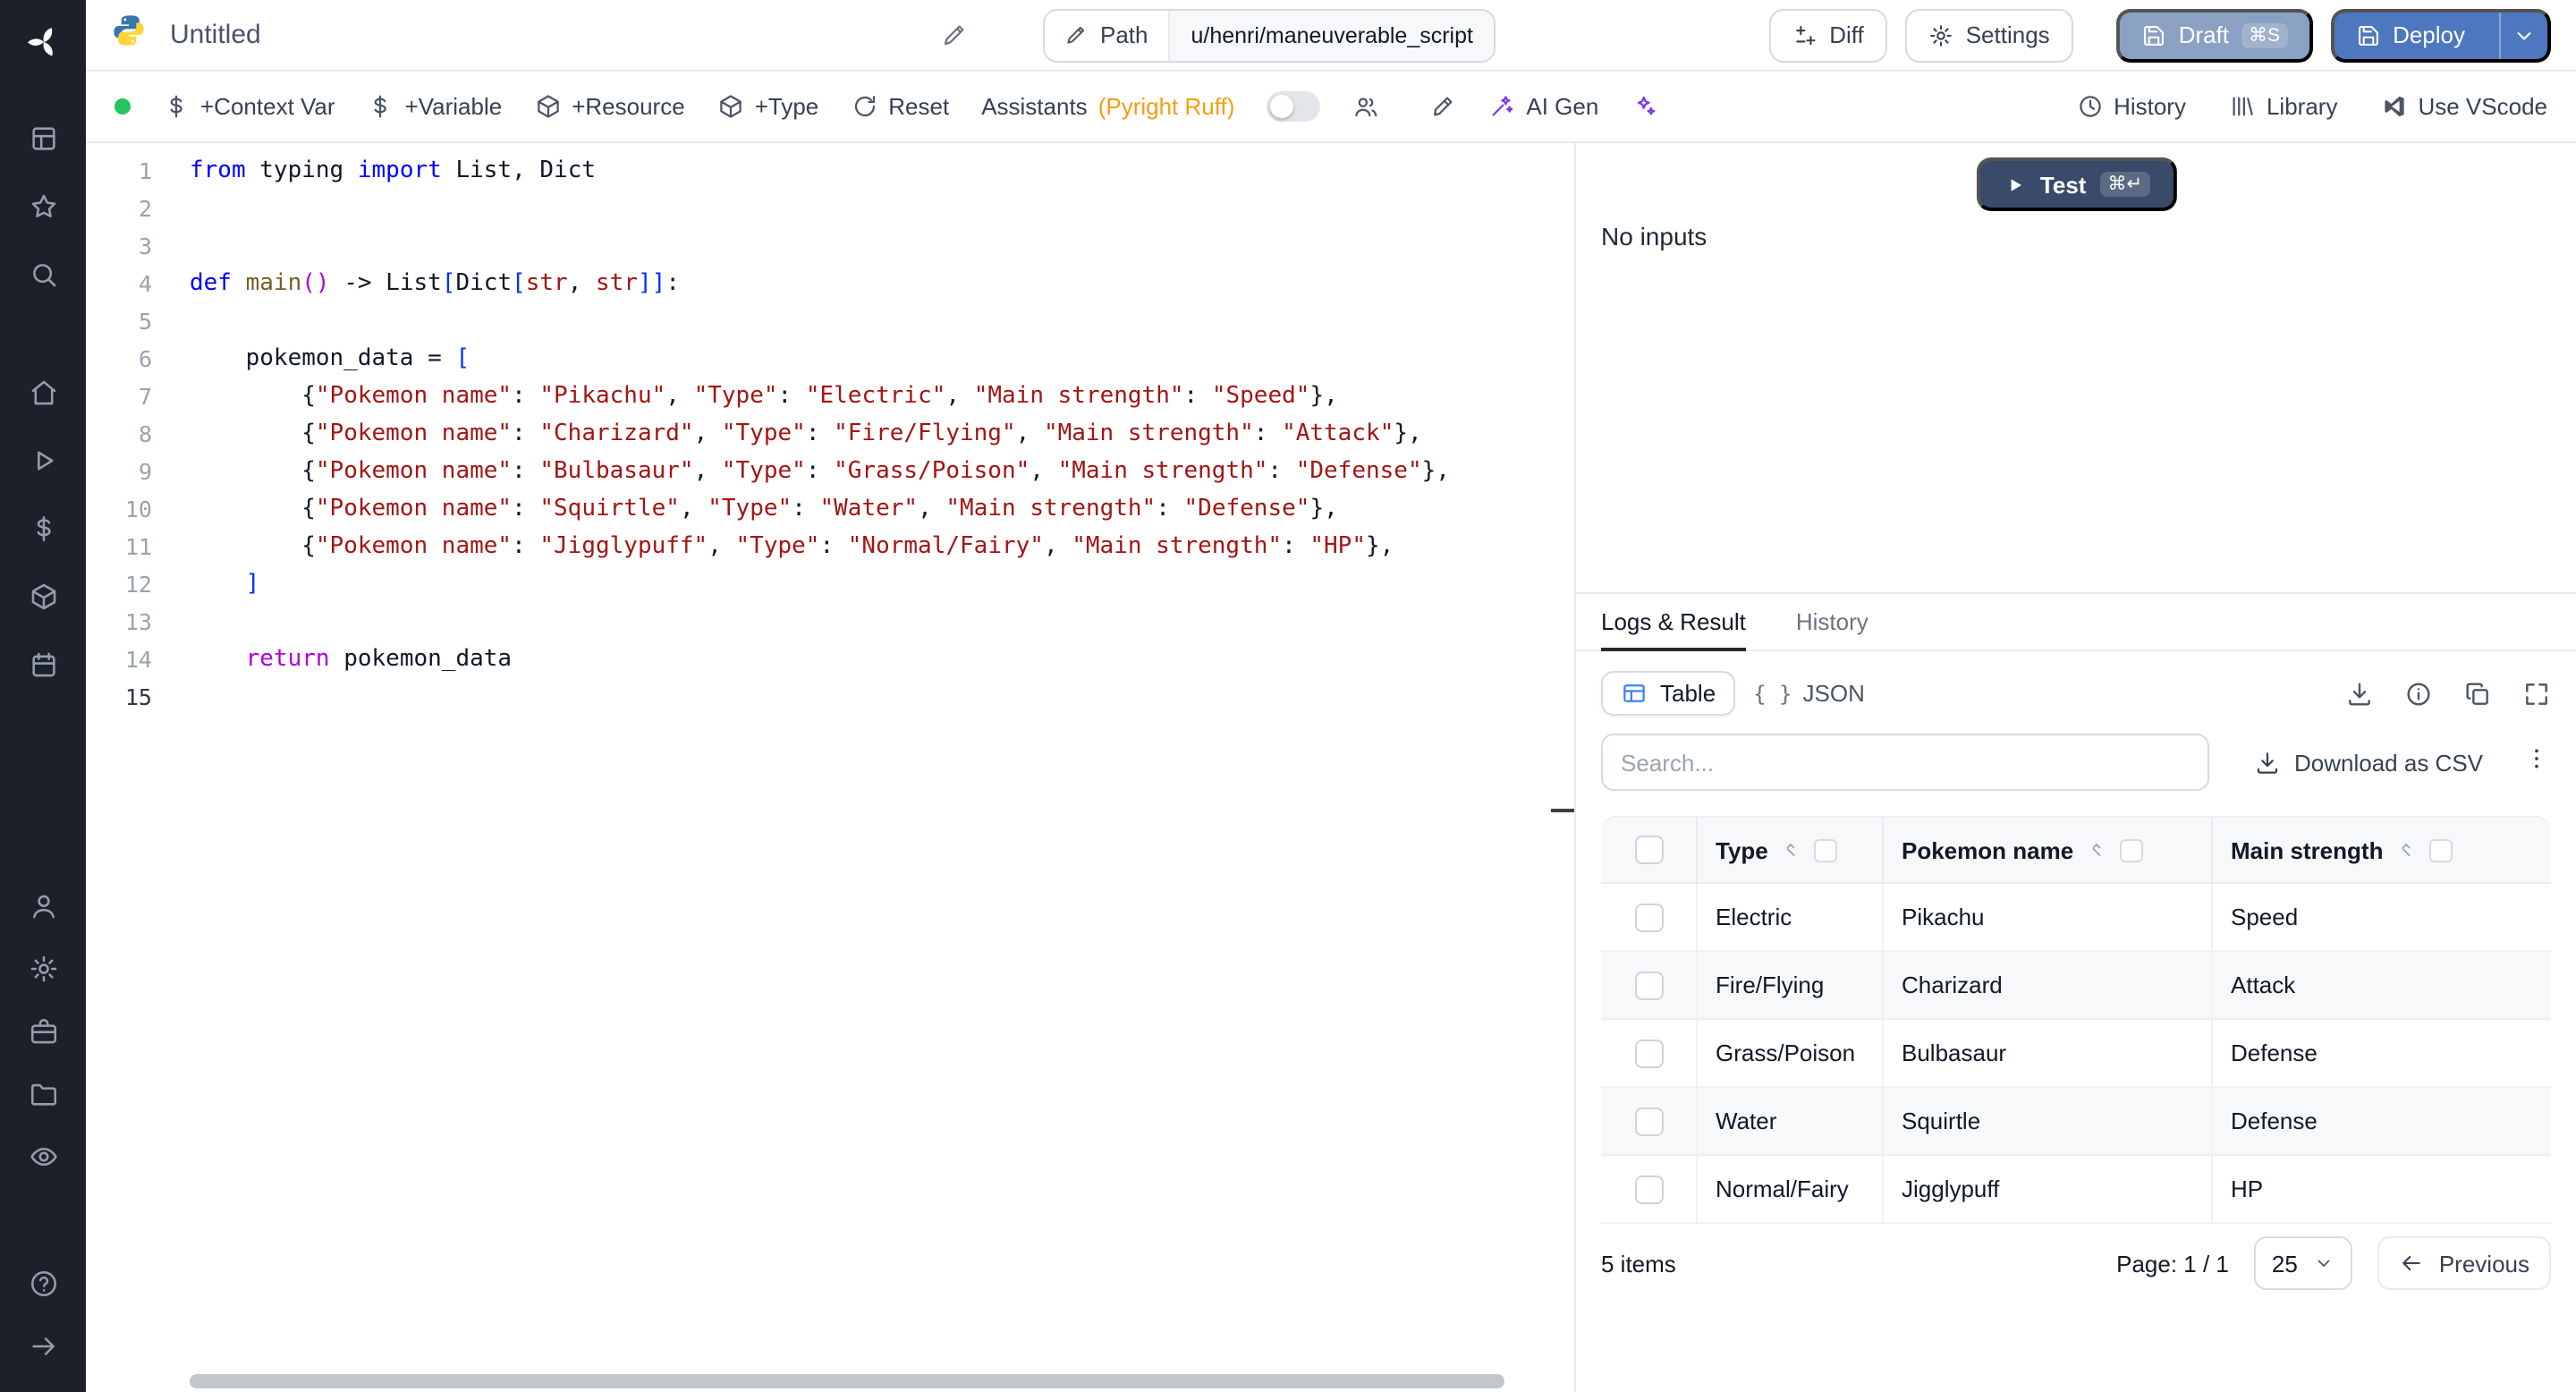  I want to click on sidebar-user-button, so click(43, 906).